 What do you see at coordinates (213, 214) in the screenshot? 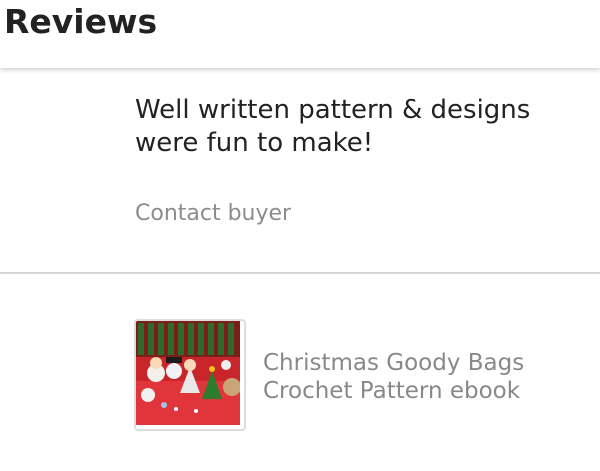
I see `contact-buyer-link: Contact buyer` at bounding box center [213, 214].